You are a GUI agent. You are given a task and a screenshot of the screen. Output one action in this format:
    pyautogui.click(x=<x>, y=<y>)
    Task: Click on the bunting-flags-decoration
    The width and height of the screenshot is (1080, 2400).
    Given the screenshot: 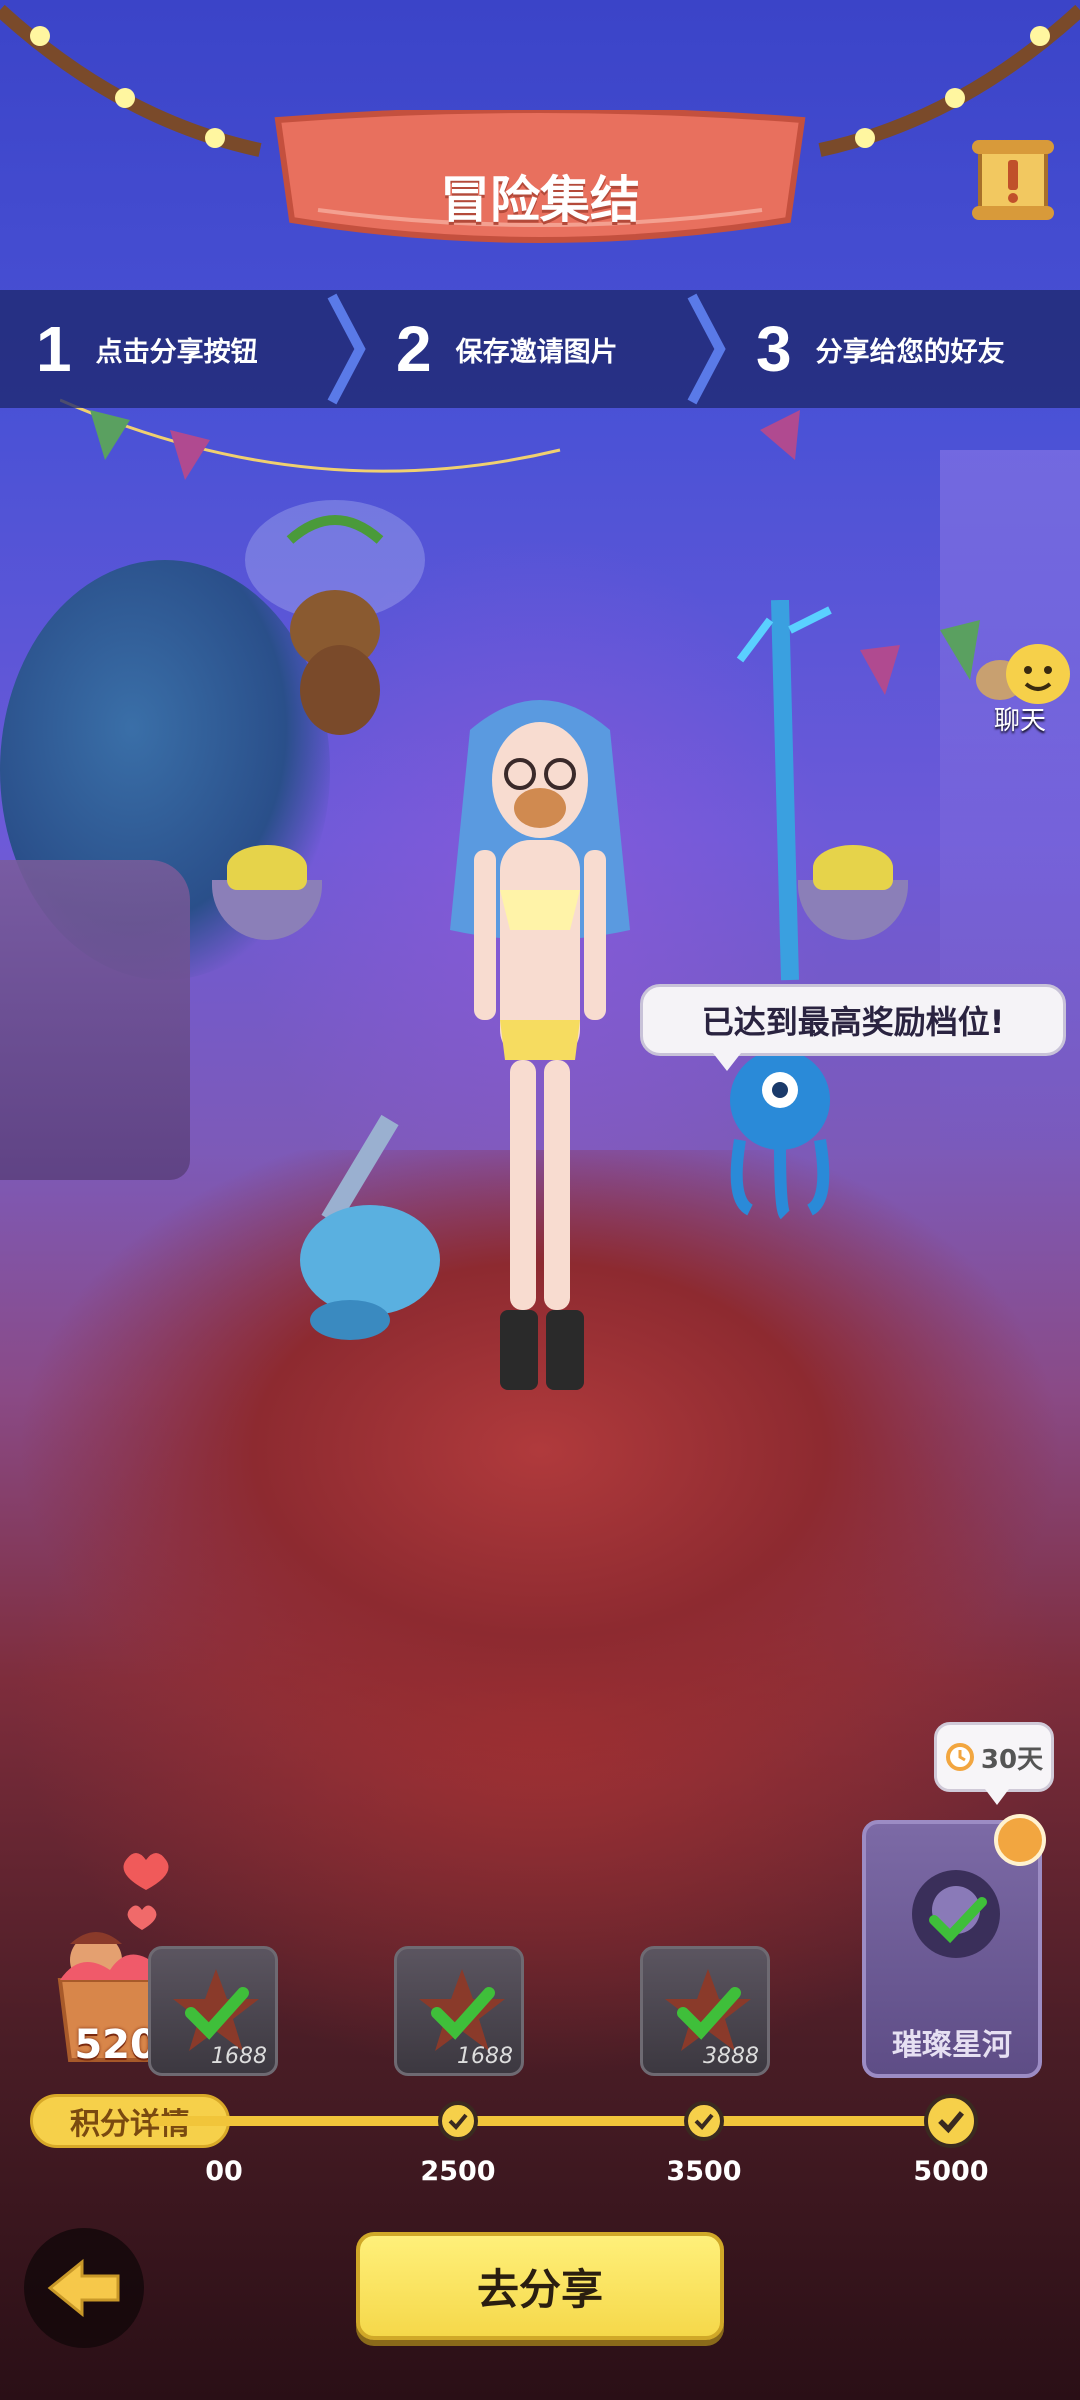 What is the action you would take?
    pyautogui.click(x=520, y=546)
    